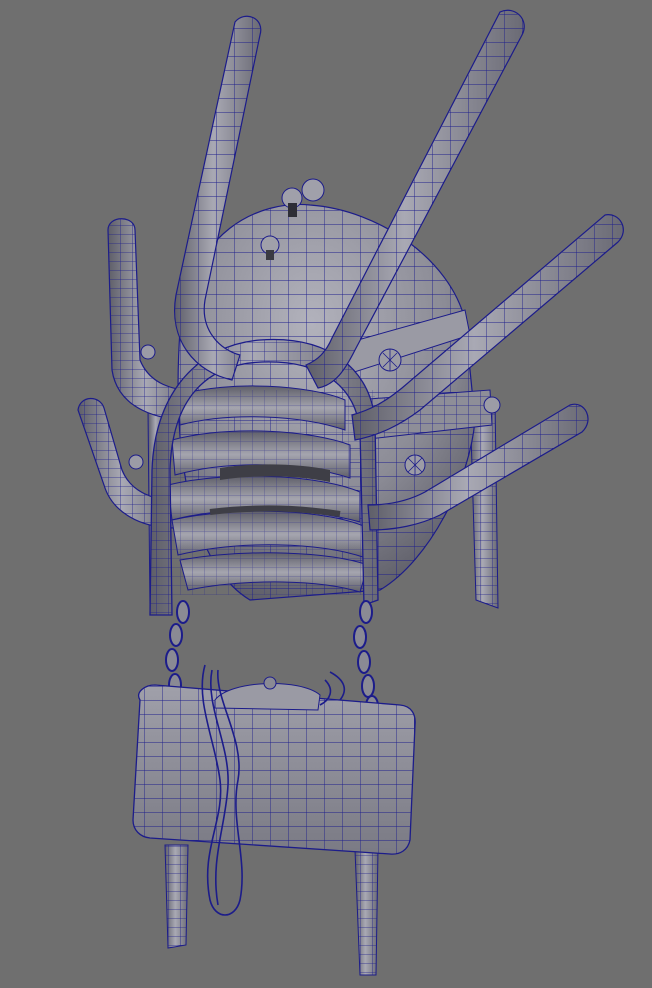  I want to click on pack-straps, so click(271, 910).